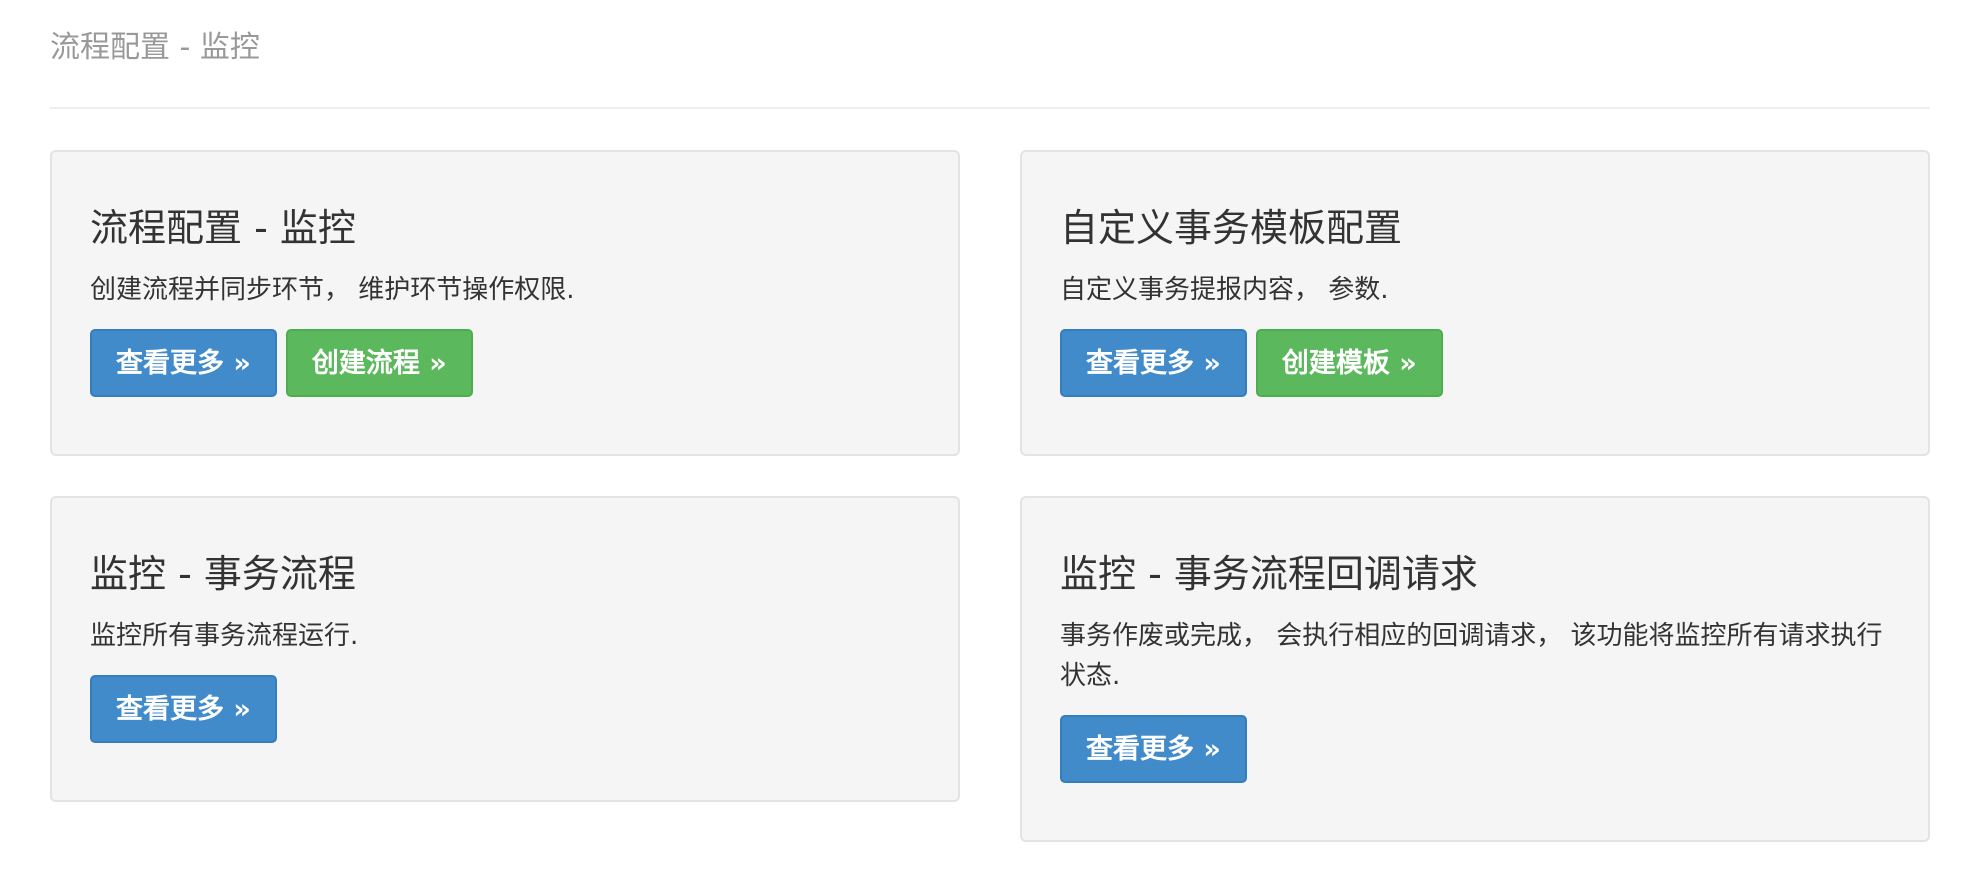  What do you see at coordinates (1471, 656) in the screenshot?
I see `card-description: 事务作废或完成， 会执行相应的回调请求， 该功能将监控所有请求执行状态.` at bounding box center [1471, 656].